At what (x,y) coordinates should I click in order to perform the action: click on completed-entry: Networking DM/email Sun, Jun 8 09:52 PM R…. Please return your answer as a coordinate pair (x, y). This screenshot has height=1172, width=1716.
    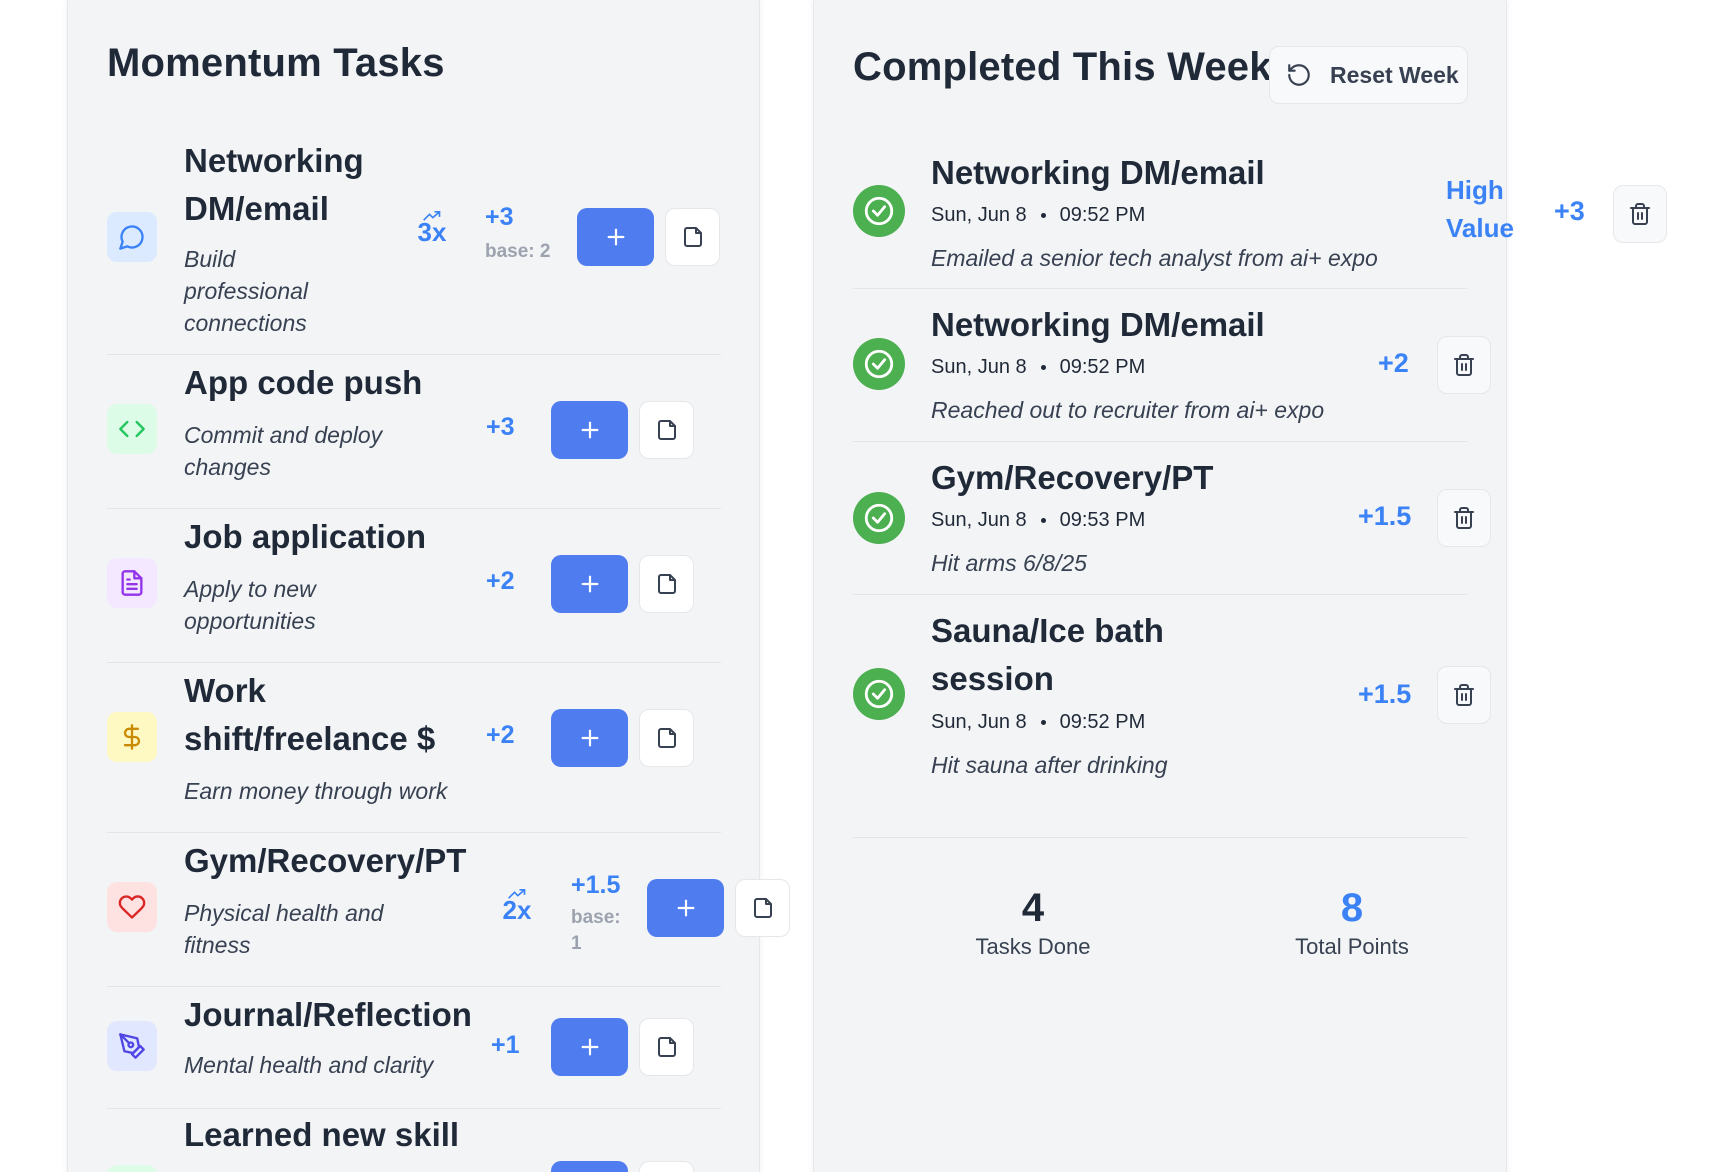
    Looking at the image, I should click on (1172, 365).